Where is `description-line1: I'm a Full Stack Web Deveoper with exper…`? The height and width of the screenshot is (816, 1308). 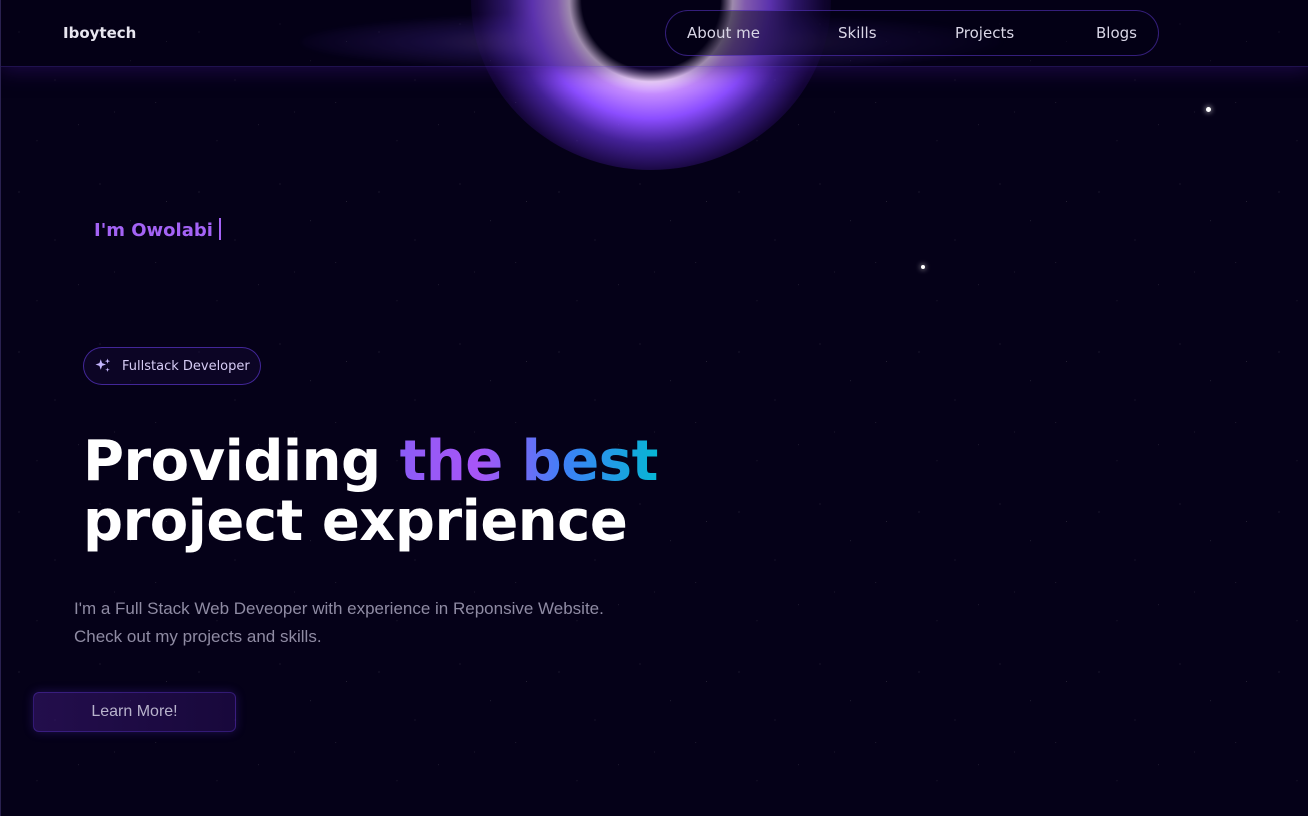
description-line1: I'm a Full Stack Web Deveoper with exper… is located at coordinates (339, 608).